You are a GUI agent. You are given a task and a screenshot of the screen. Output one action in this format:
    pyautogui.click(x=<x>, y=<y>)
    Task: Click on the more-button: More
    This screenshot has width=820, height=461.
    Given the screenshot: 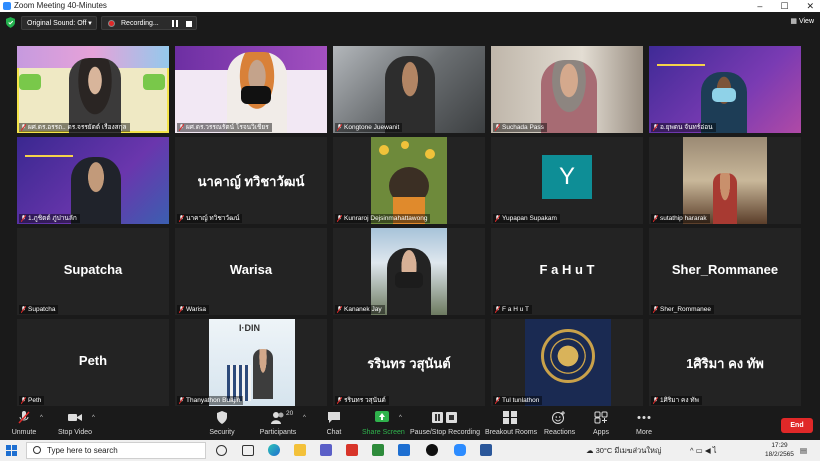 What is the action you would take?
    pyautogui.click(x=644, y=424)
    